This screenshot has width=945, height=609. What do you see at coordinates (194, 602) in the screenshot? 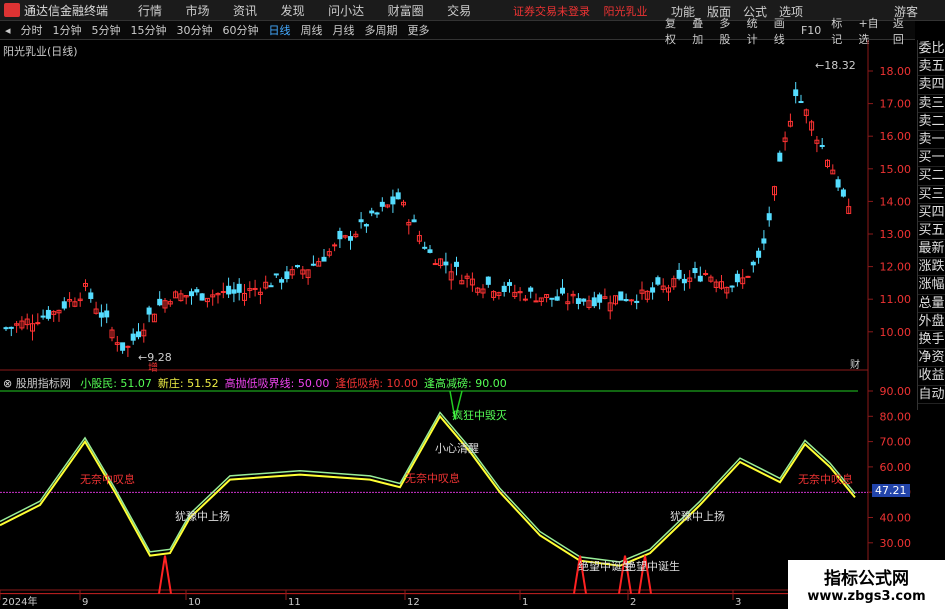
I see `time-tick-label: 10` at bounding box center [194, 602].